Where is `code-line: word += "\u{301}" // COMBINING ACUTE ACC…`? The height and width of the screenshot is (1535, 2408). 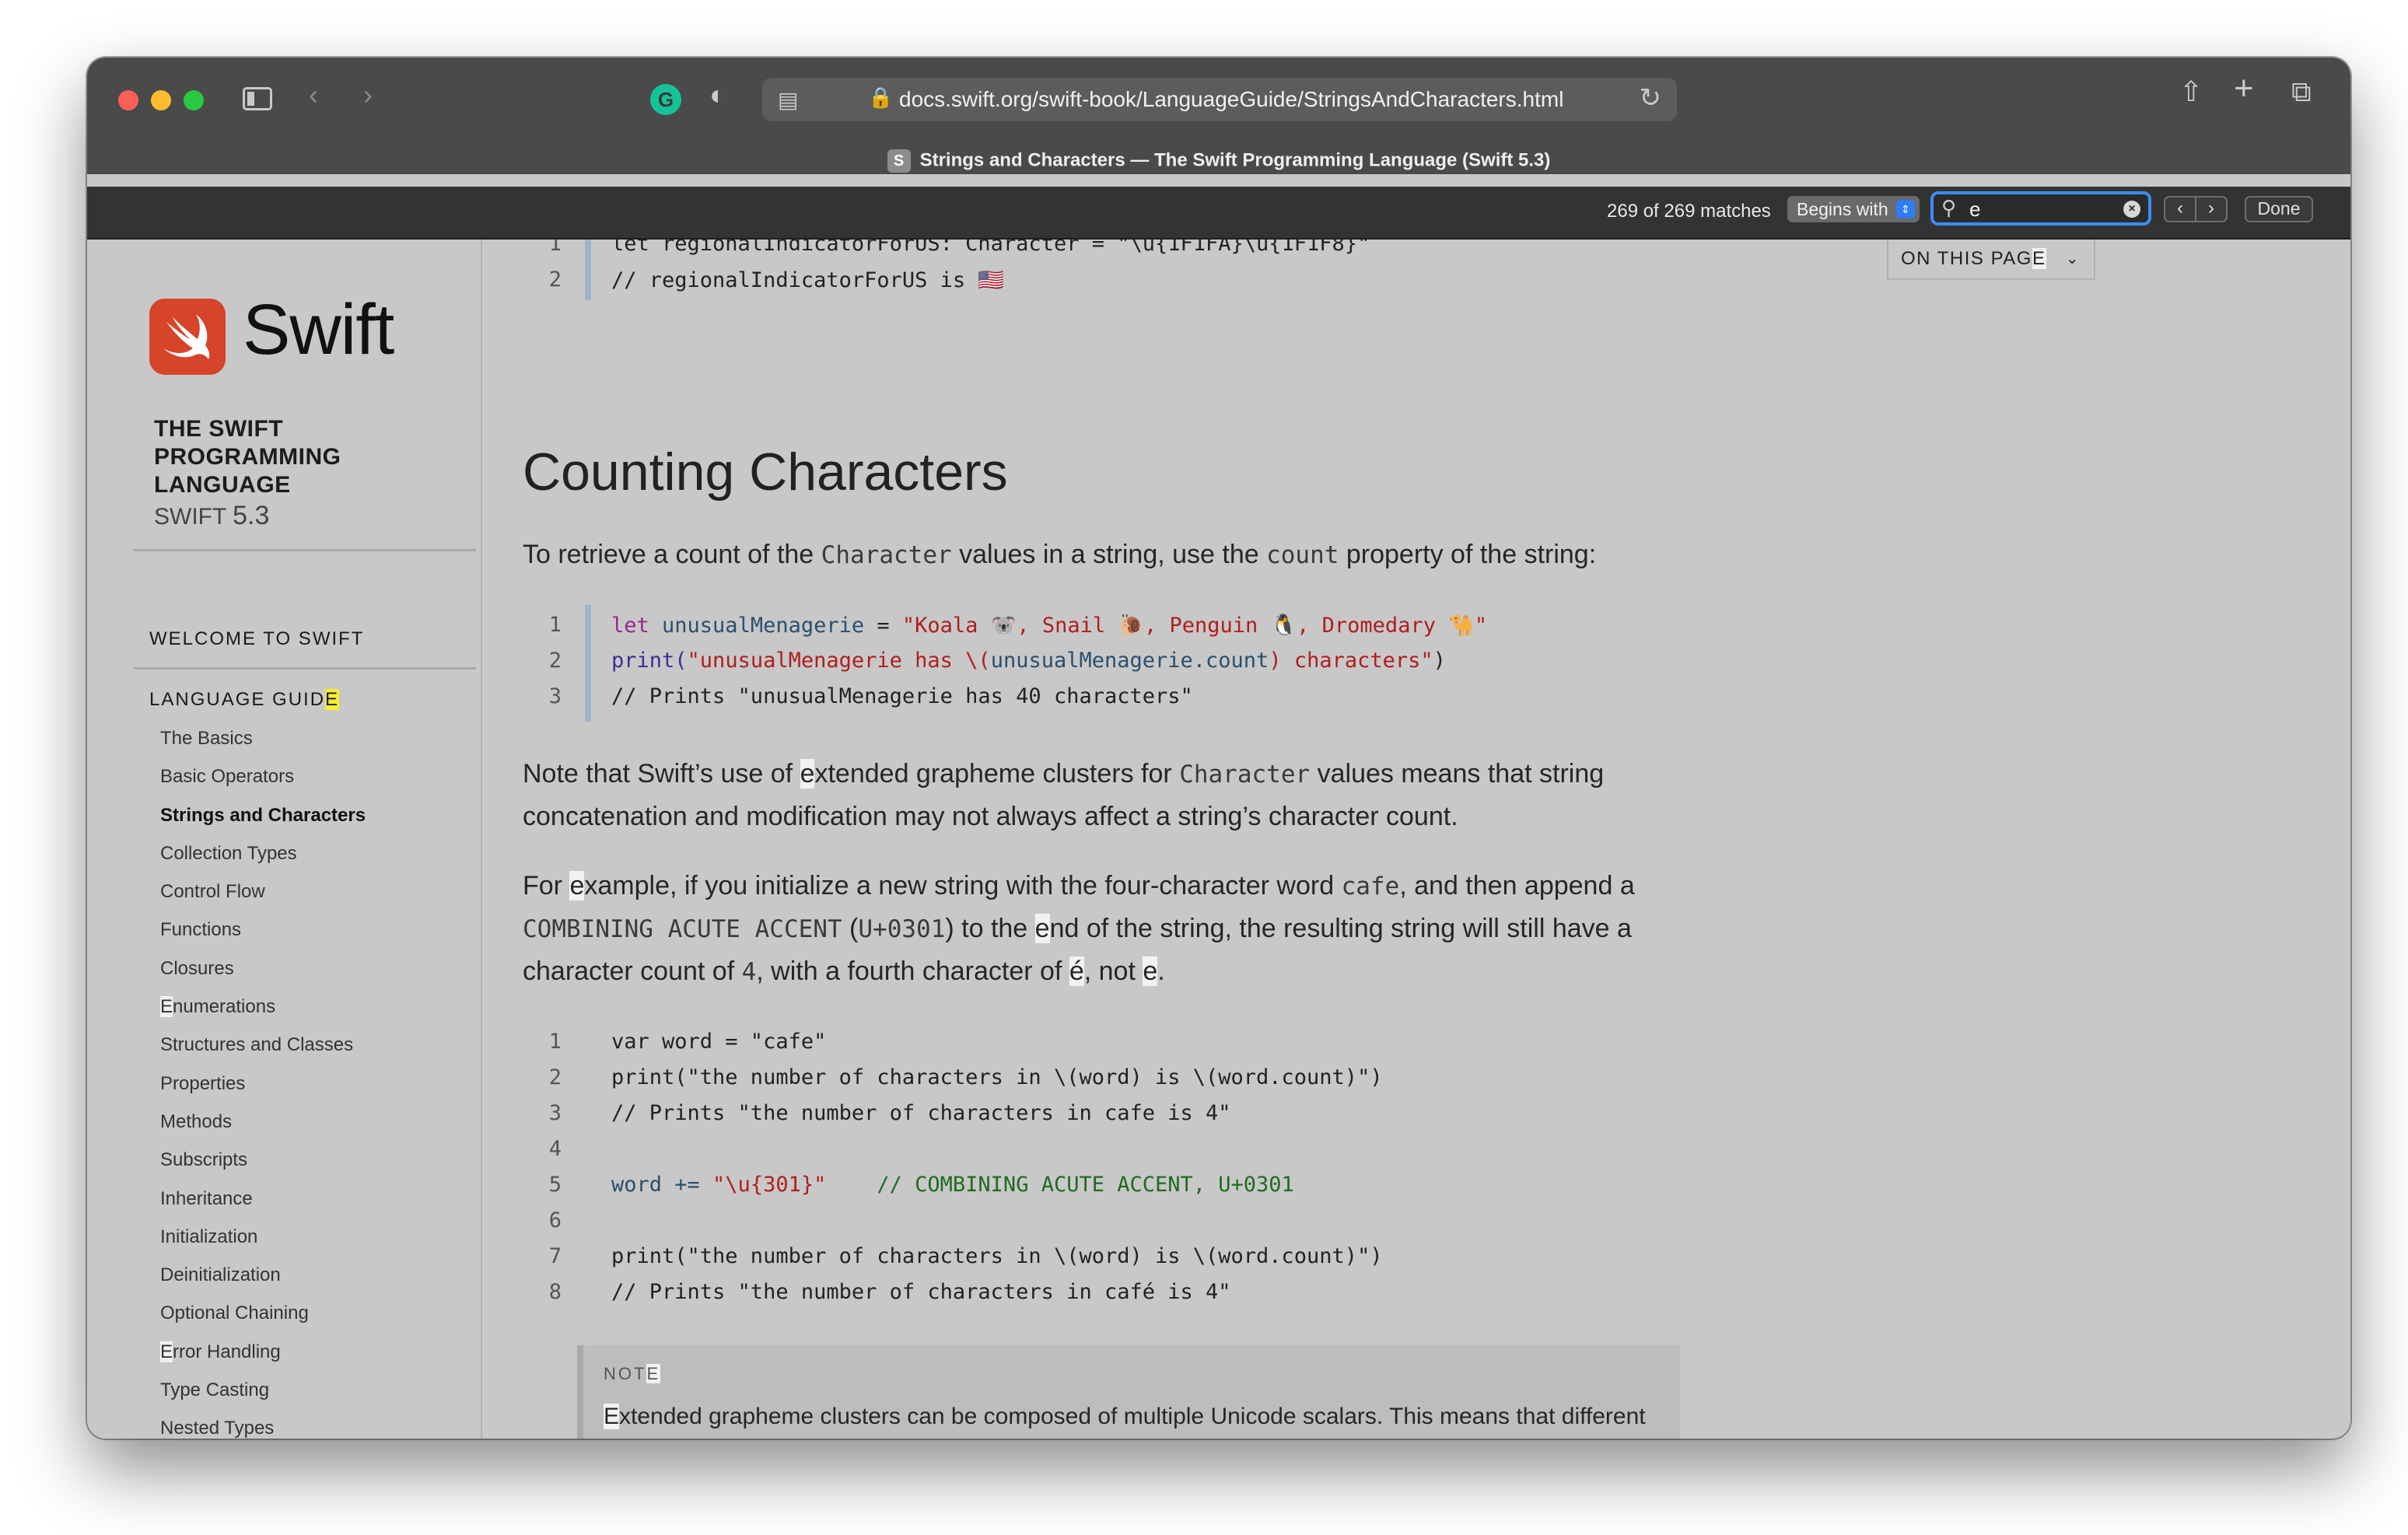 code-line: word += "\u{301}" // COMBINING ACUTE ACC… is located at coordinates (953, 1185).